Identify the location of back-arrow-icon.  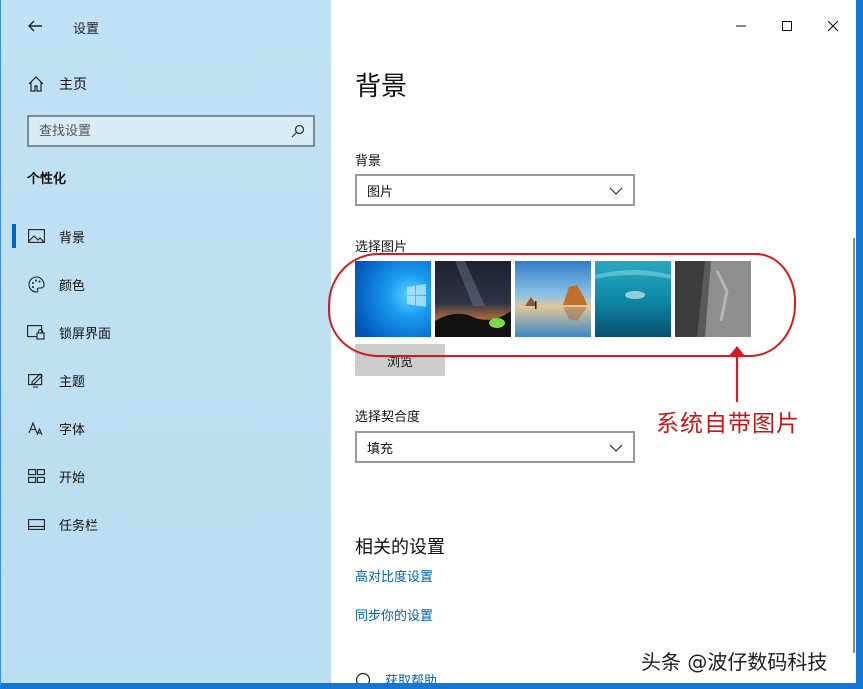
(35, 26).